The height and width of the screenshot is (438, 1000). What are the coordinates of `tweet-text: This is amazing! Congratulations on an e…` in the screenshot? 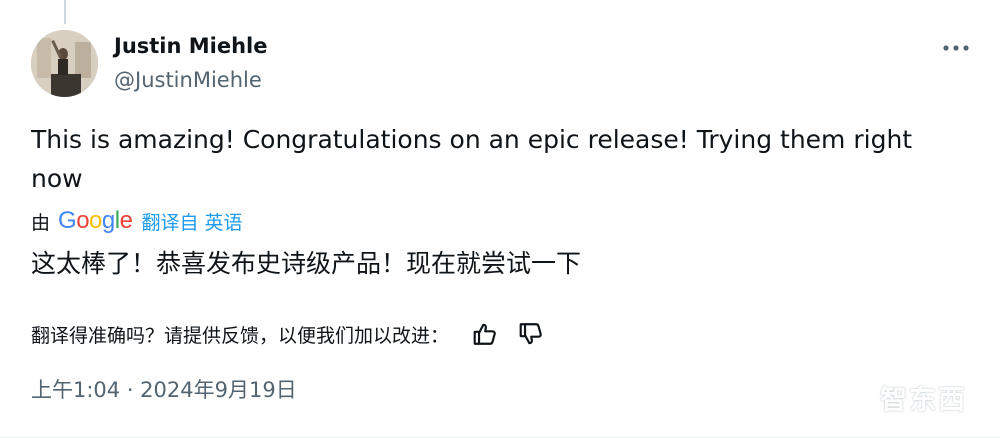 It's located at (472, 159).